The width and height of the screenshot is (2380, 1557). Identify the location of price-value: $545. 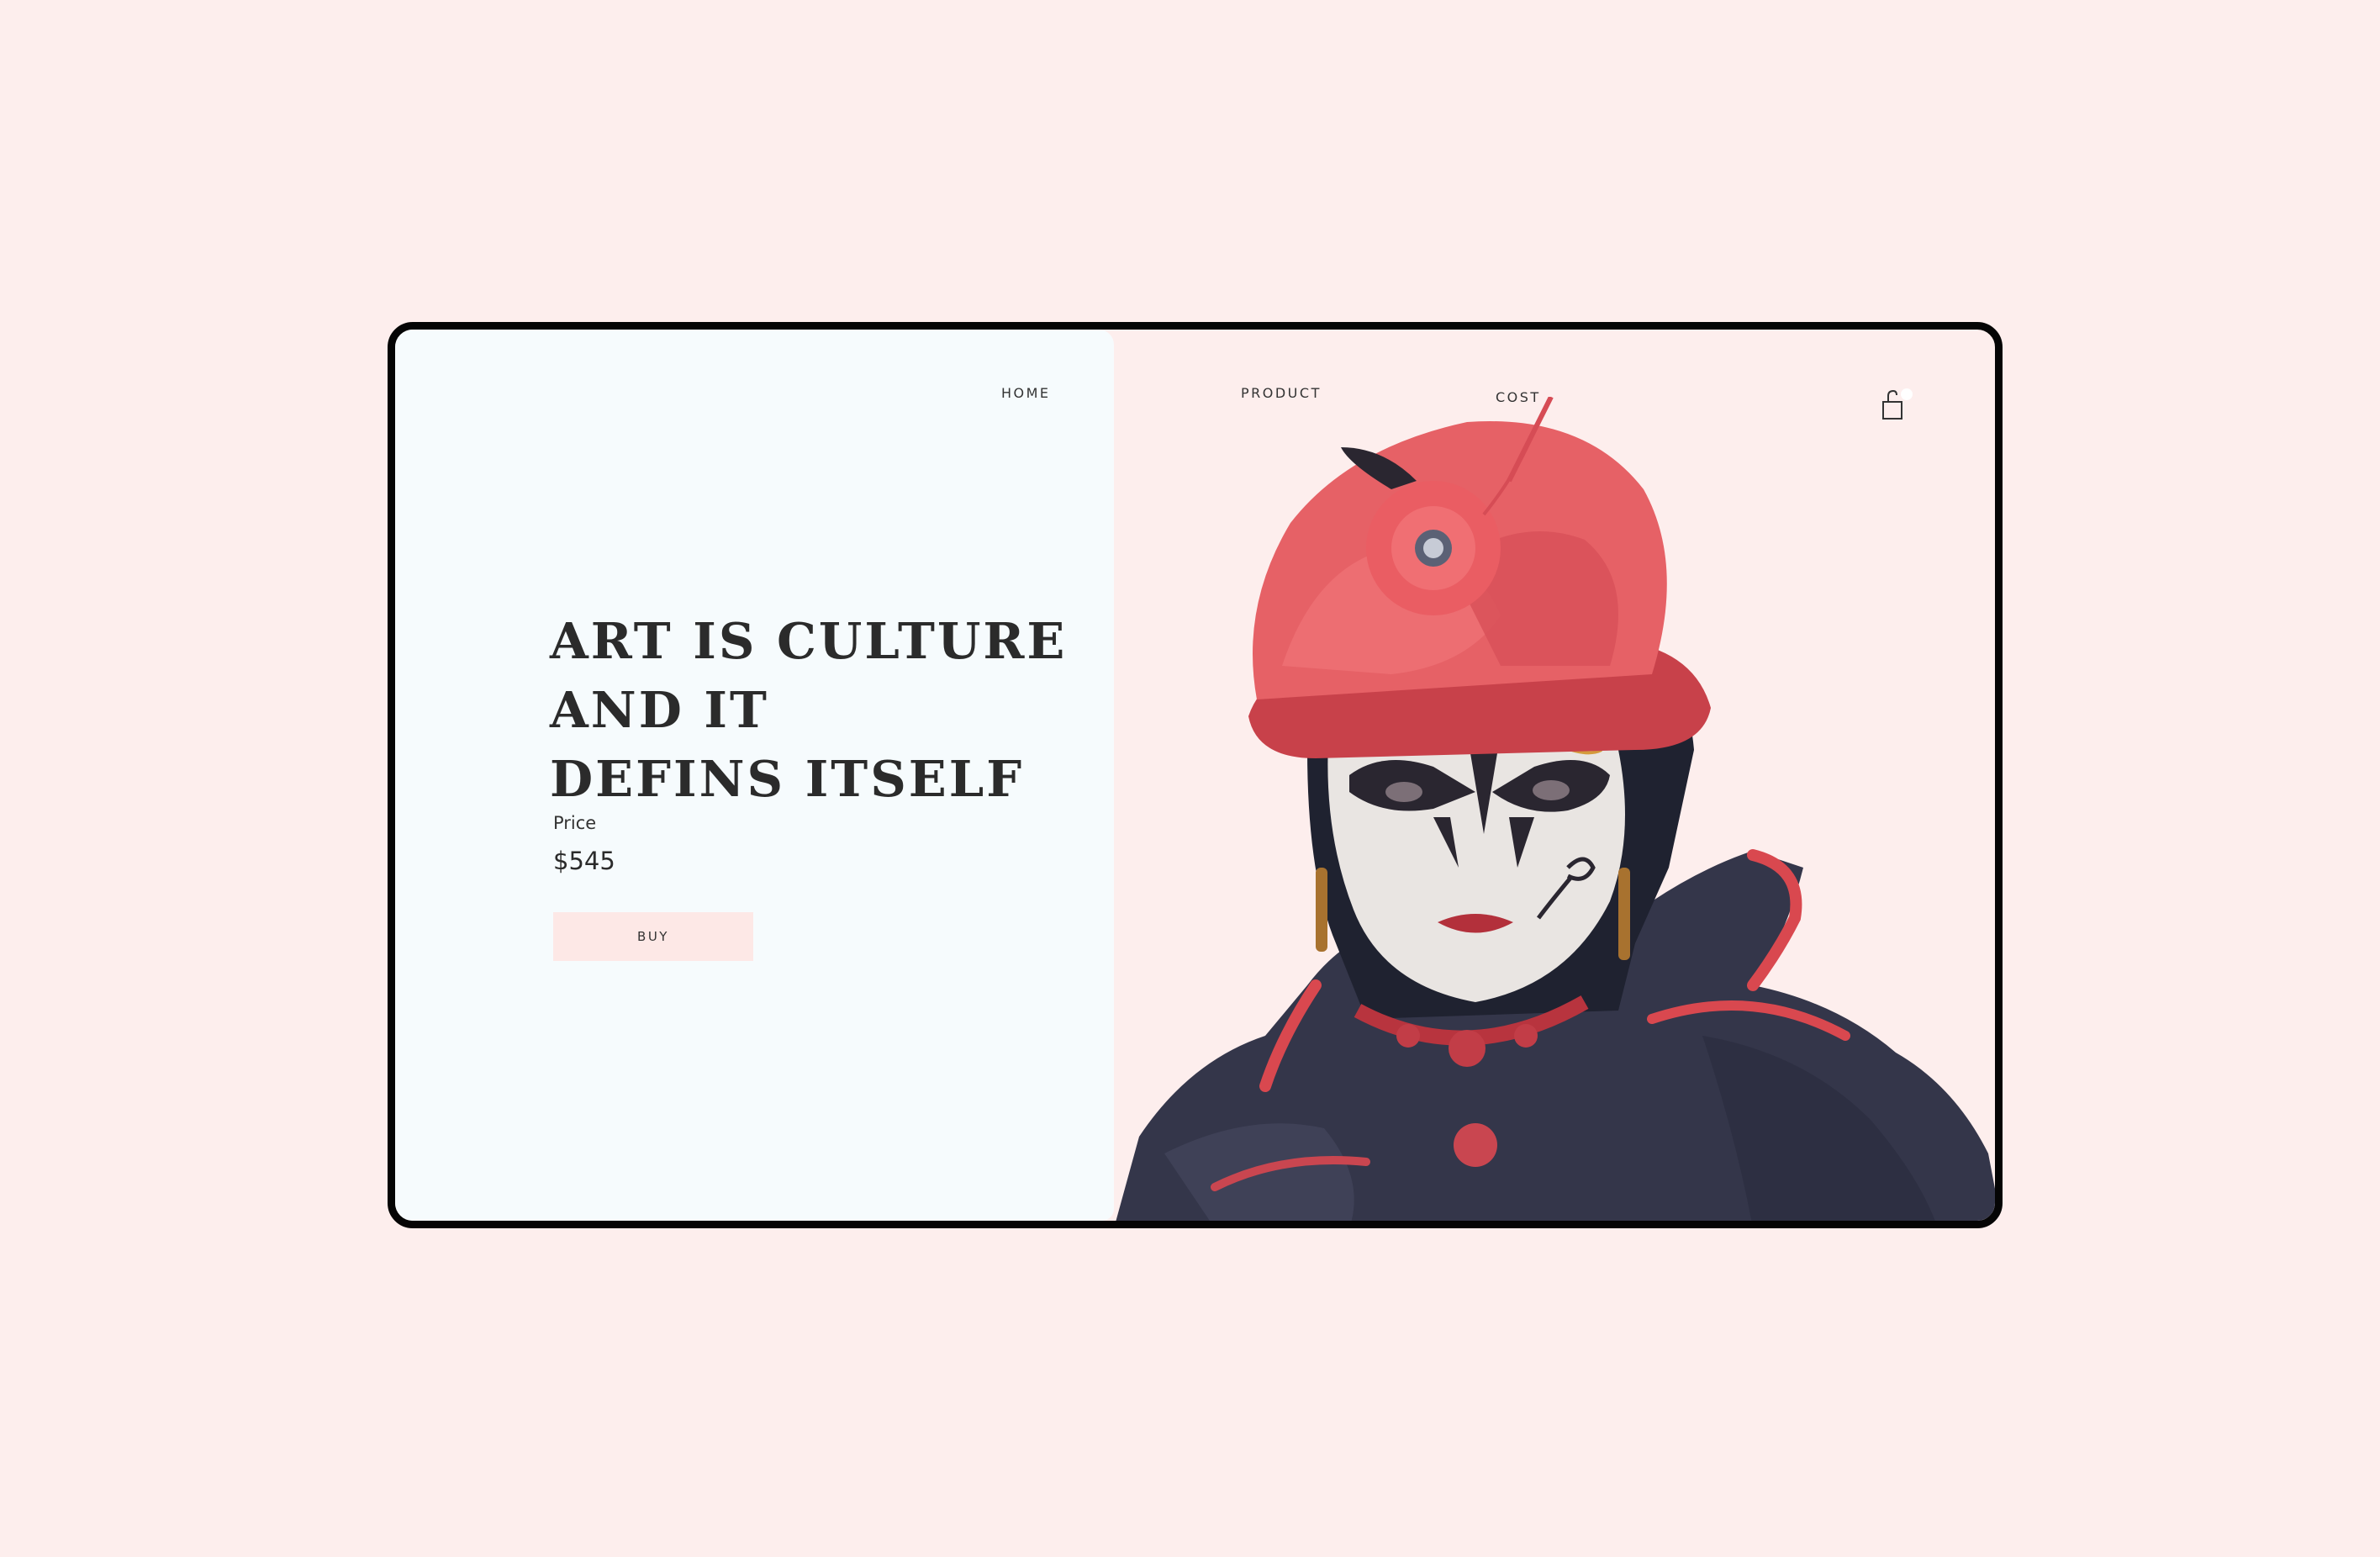
(584, 861).